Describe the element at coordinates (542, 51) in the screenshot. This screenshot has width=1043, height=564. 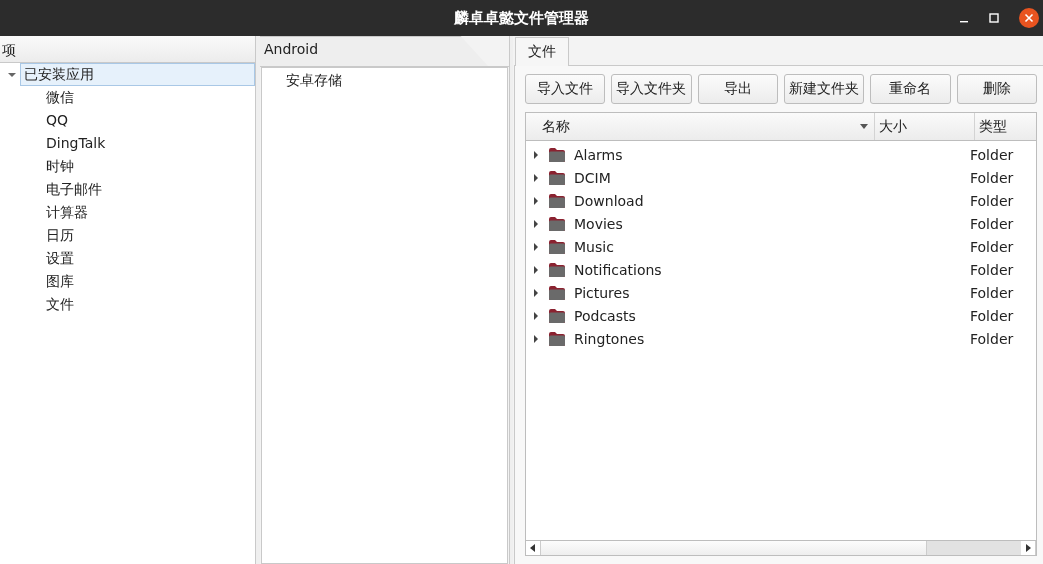
I see `tab: 文件` at that location.